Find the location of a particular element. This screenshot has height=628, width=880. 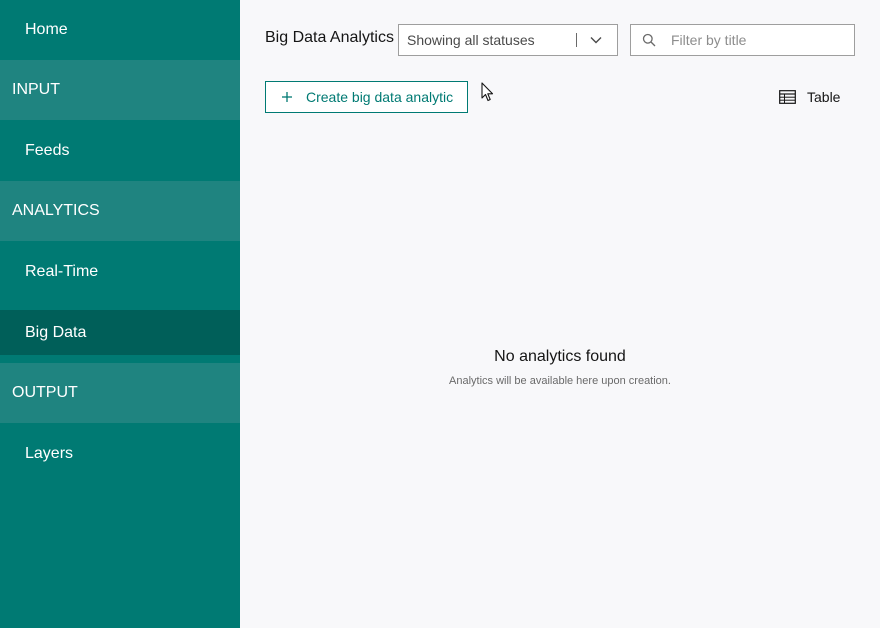

chevron-down-icon is located at coordinates (596, 40).